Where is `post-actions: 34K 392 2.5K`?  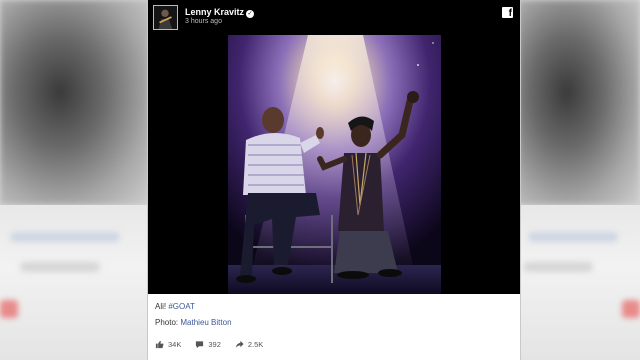
post-actions: 34K 392 2.5K is located at coordinates (209, 344).